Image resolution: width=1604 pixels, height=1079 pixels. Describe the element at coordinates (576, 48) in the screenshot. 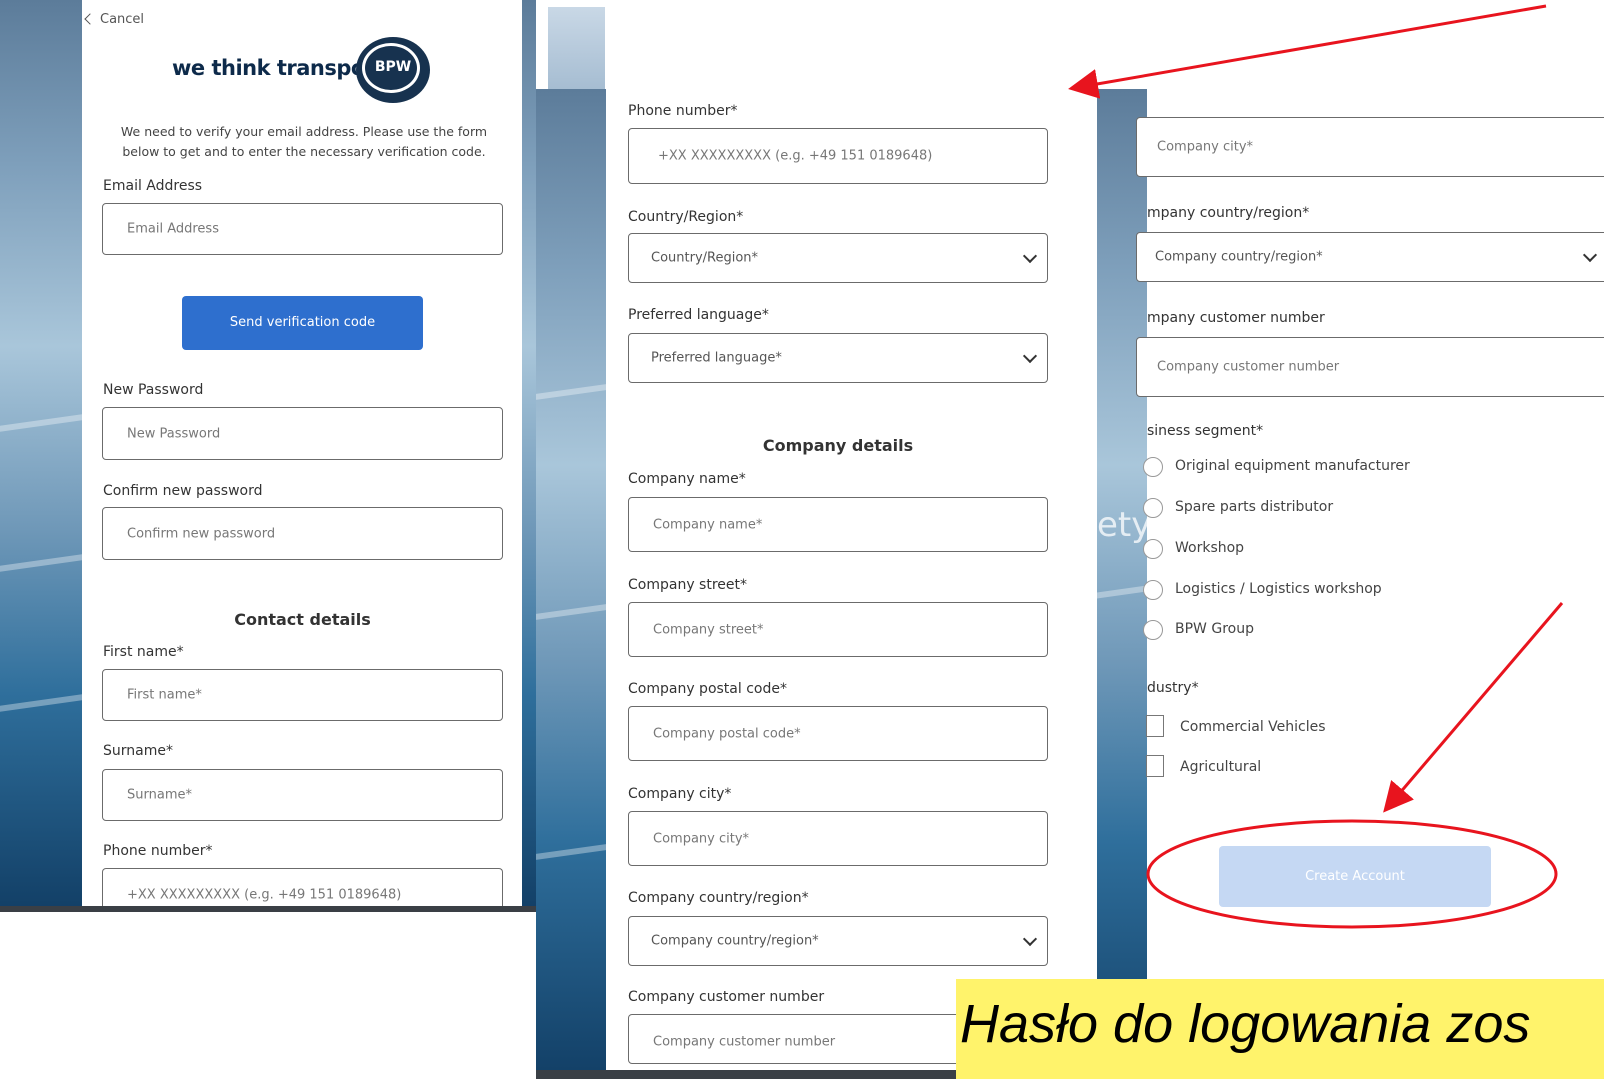

I see `middle-background-image-top` at that location.